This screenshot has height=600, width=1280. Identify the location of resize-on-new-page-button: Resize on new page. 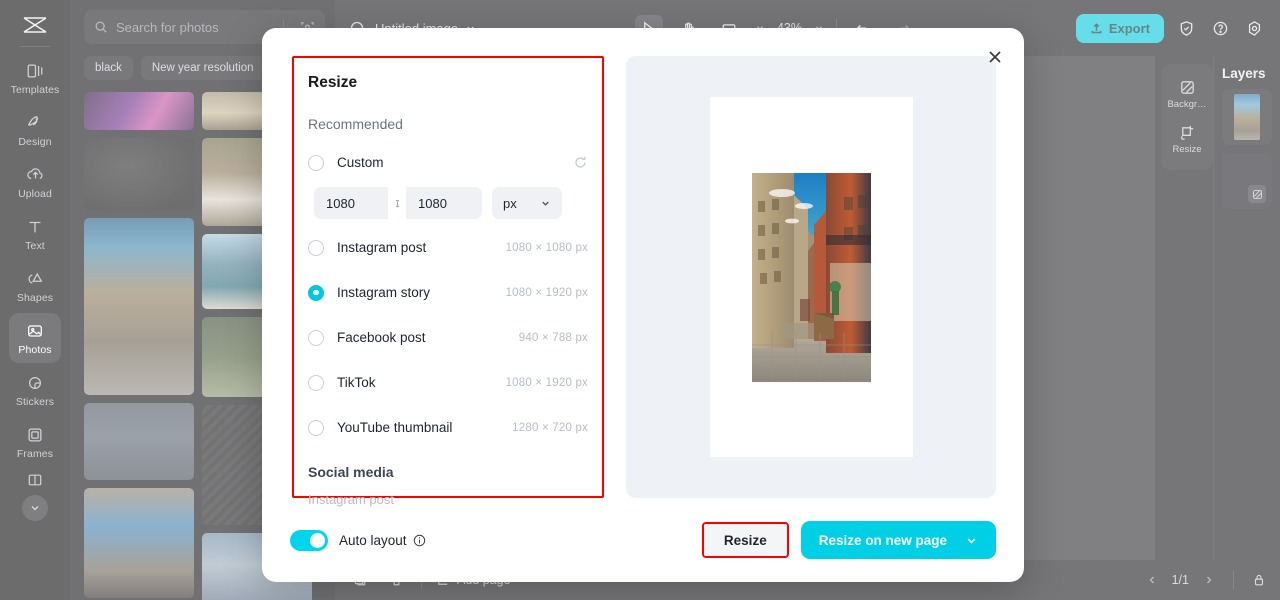
(898, 540).